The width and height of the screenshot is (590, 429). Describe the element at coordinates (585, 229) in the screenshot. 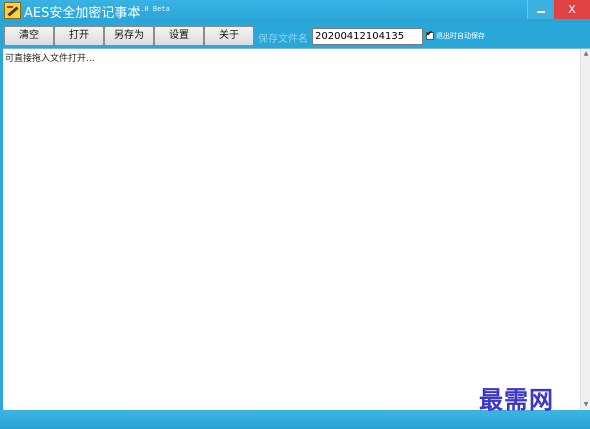

I see `vertical-scrollbar: ▲ ▼` at that location.